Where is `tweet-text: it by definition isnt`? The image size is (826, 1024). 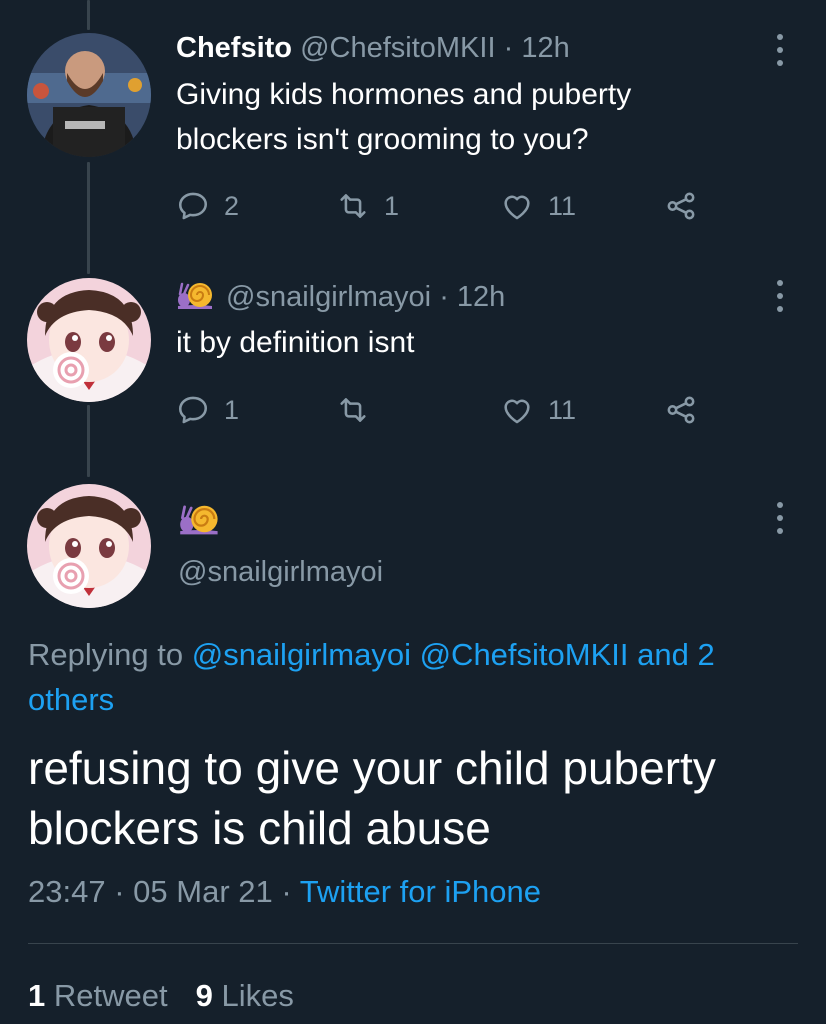
tweet-text: it by definition isnt is located at coordinates (295, 342).